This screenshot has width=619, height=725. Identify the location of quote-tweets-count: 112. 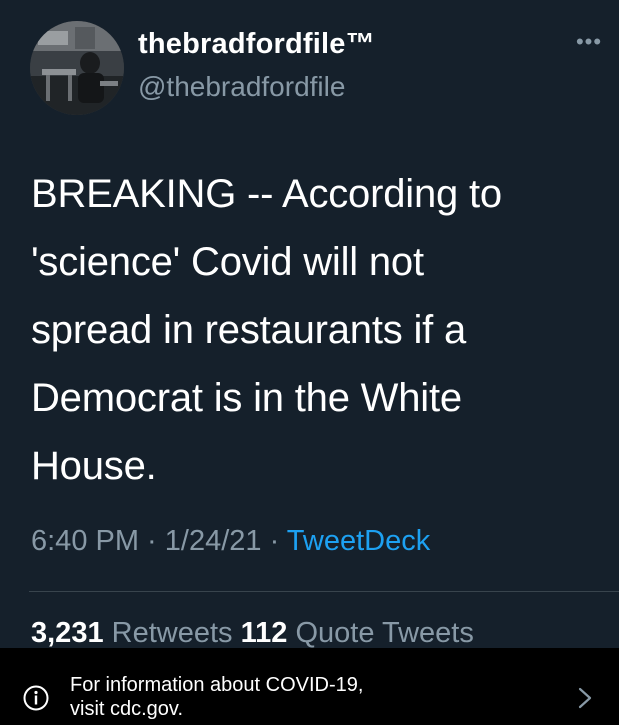
(264, 633).